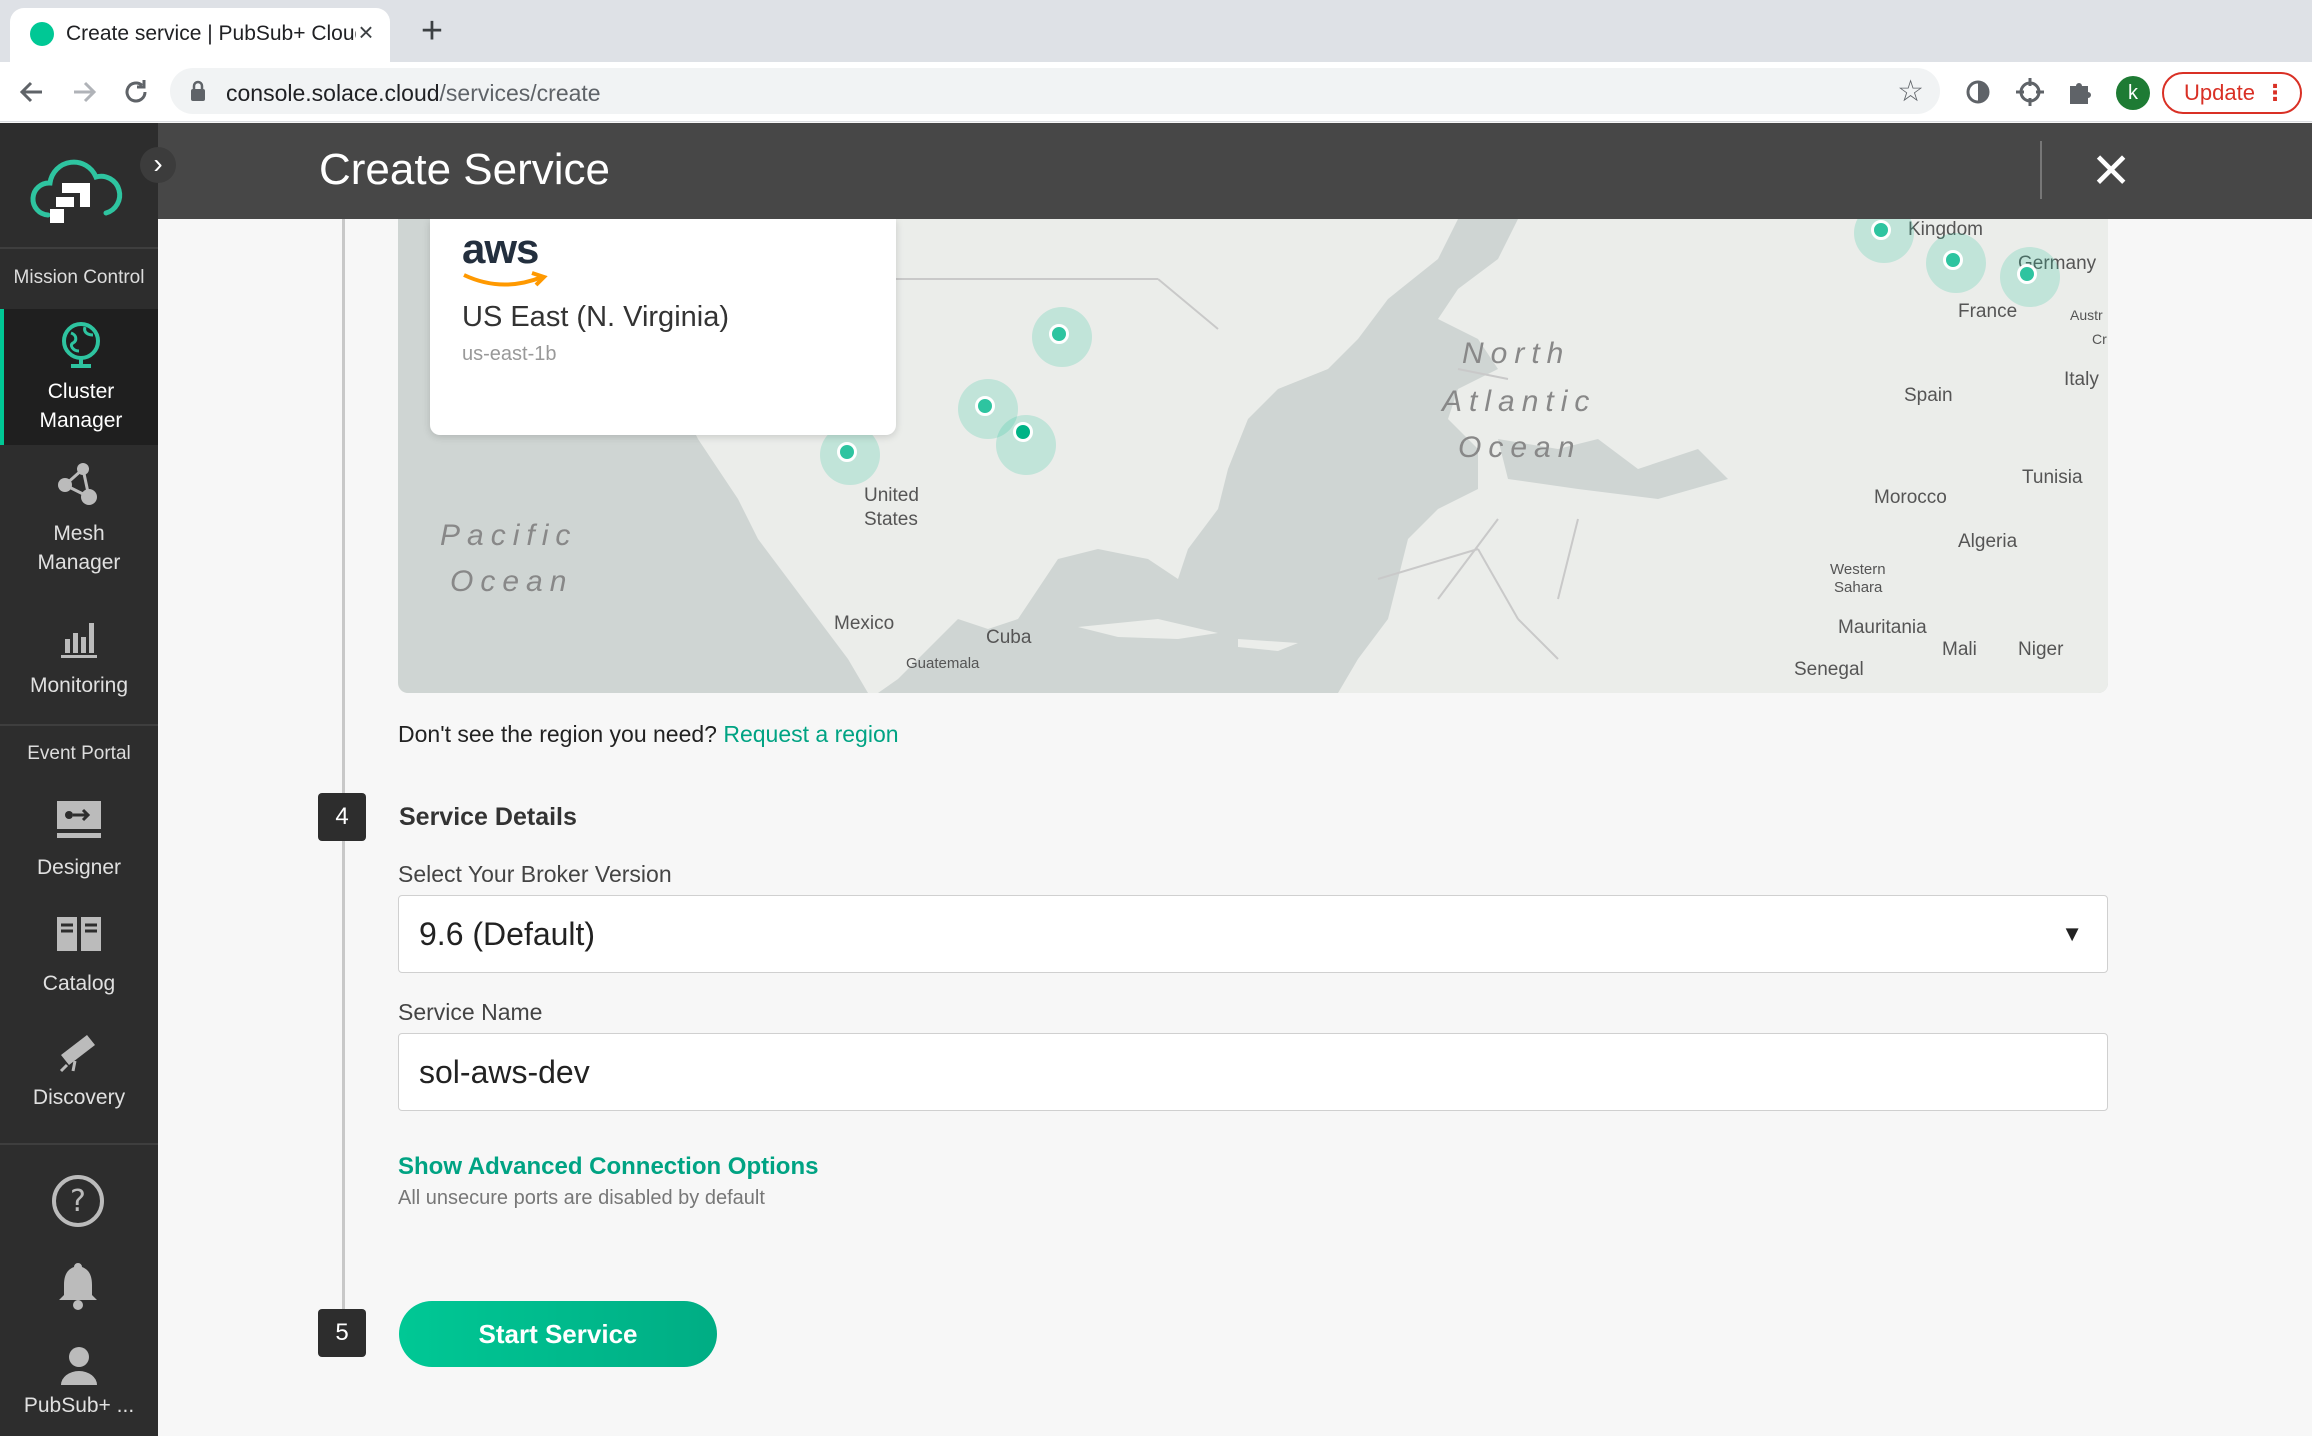 Image resolution: width=2312 pixels, height=1436 pixels. I want to click on map-label: Algeria, so click(1988, 541).